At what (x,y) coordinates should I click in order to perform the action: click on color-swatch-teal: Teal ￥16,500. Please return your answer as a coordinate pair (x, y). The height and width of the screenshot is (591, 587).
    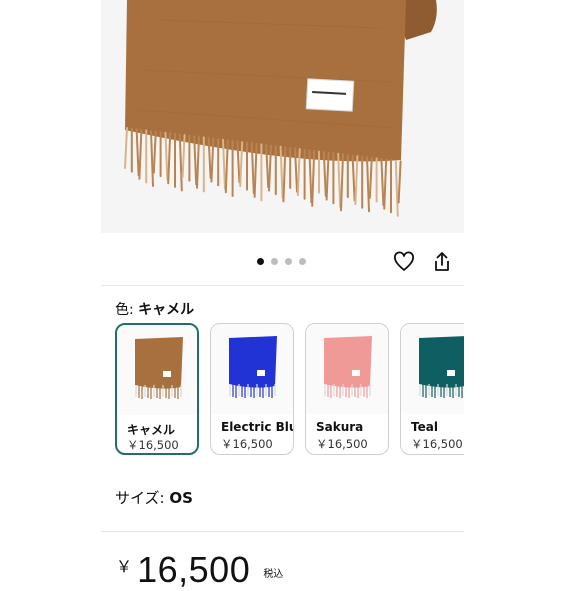
    Looking at the image, I should click on (432, 389).